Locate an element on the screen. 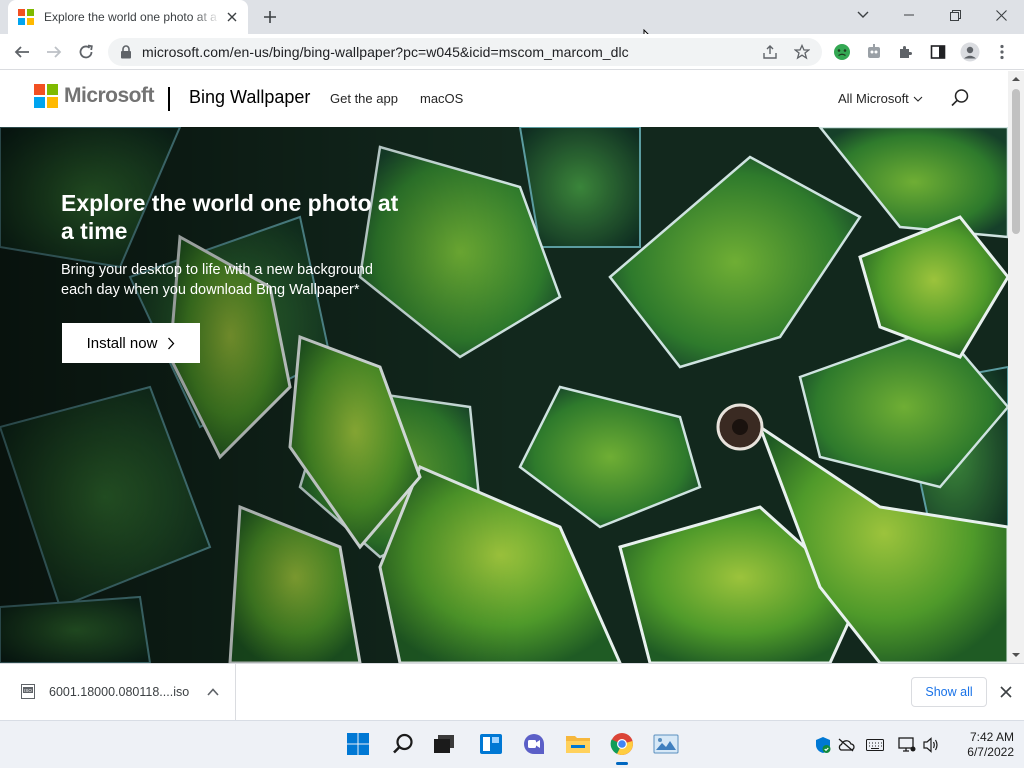 The image size is (1024, 768). photos-icon is located at coordinates (666, 744).